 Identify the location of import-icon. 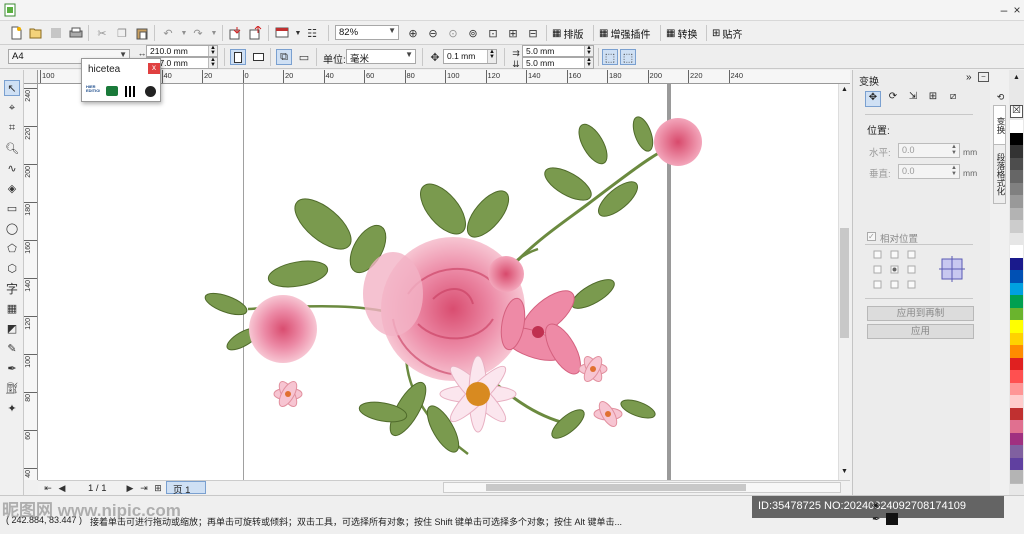
(236, 33).